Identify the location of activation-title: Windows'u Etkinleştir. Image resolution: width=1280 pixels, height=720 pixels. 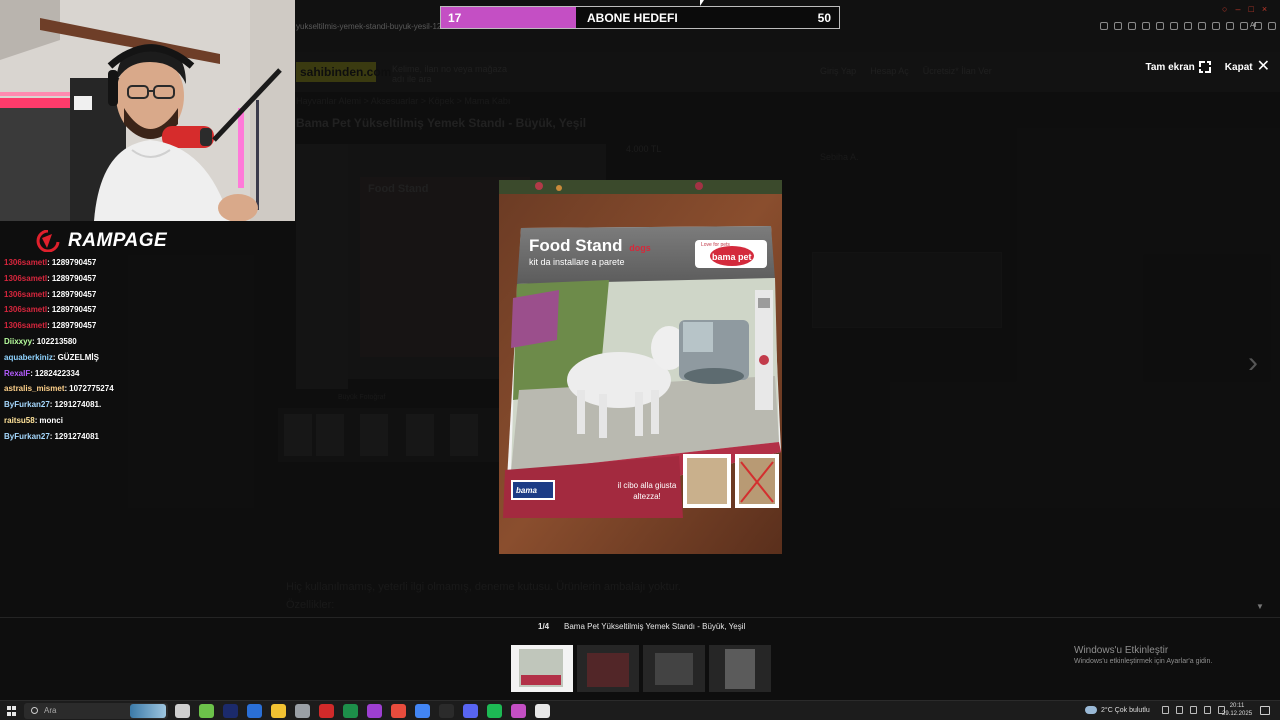
(1121, 650).